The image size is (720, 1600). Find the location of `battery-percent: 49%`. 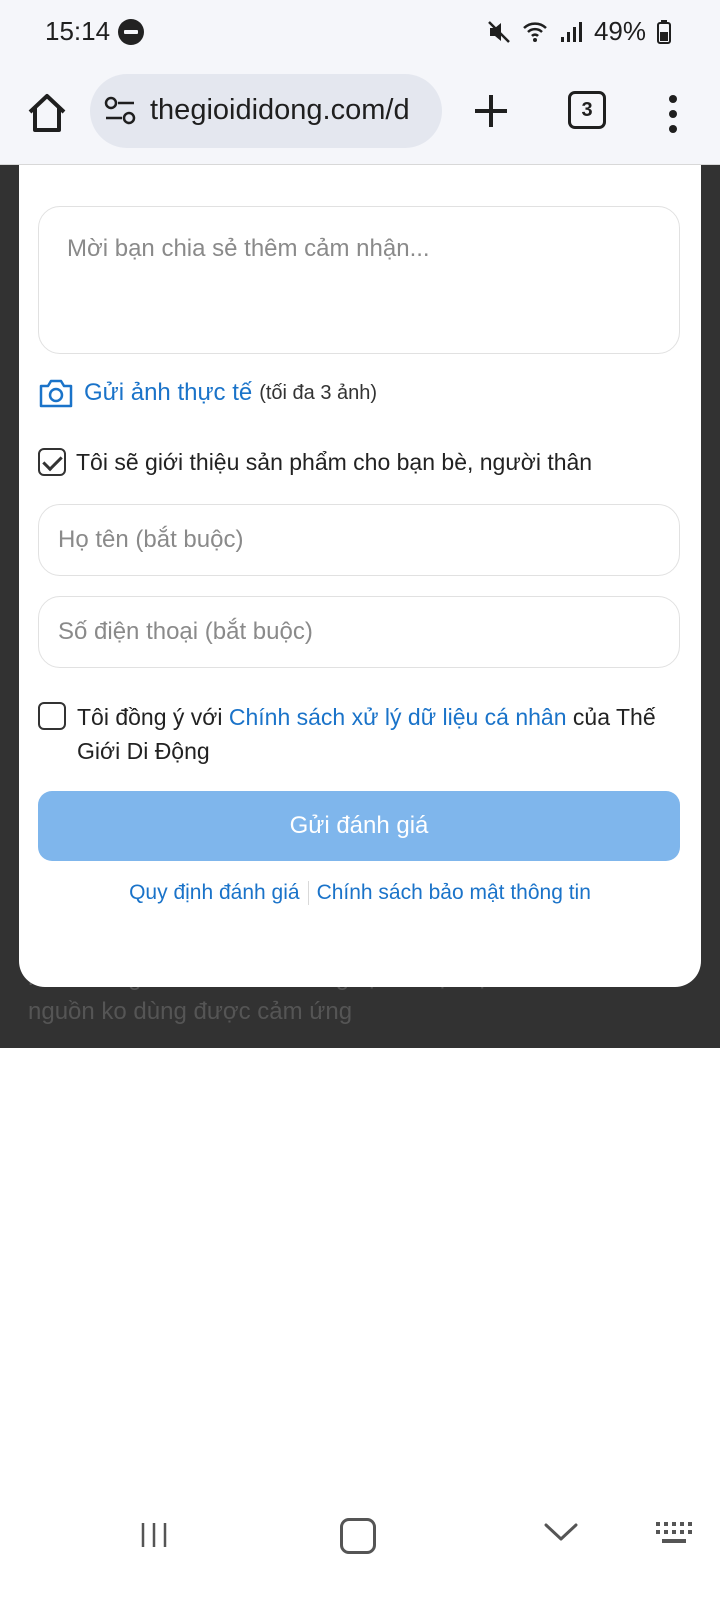

battery-percent: 49% is located at coordinates (619, 31).